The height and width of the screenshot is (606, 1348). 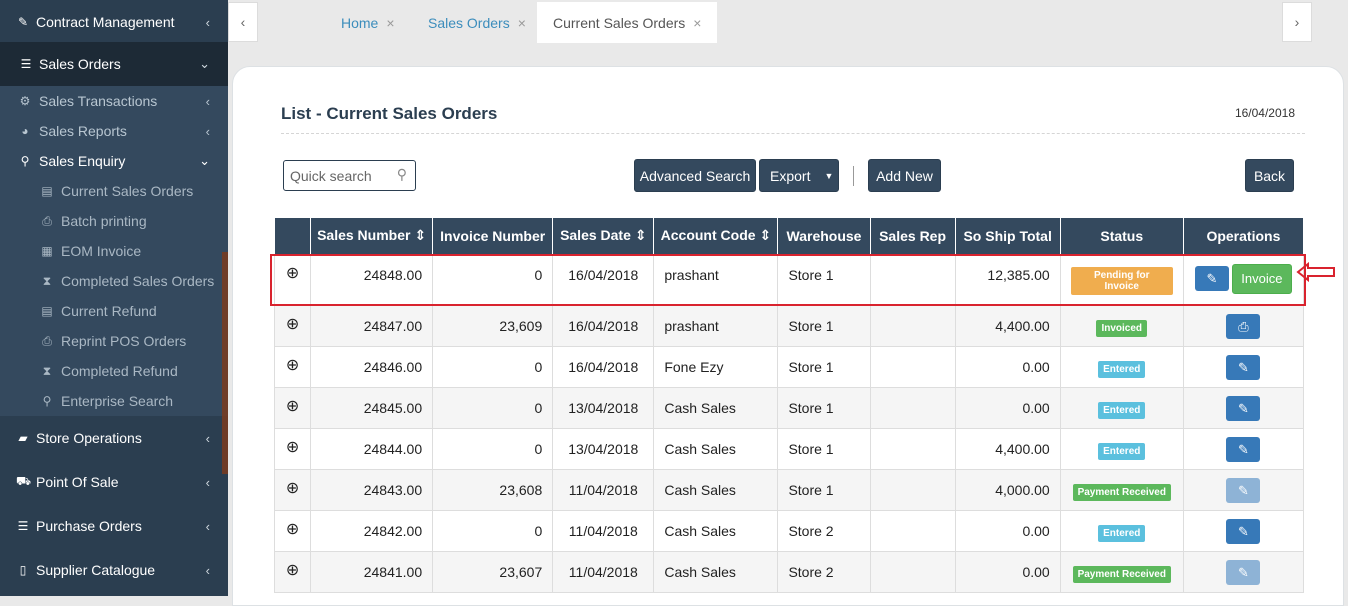 I want to click on sidebar-item-eom-invoice: ▦ EOM Invoice, so click(x=114, y=251).